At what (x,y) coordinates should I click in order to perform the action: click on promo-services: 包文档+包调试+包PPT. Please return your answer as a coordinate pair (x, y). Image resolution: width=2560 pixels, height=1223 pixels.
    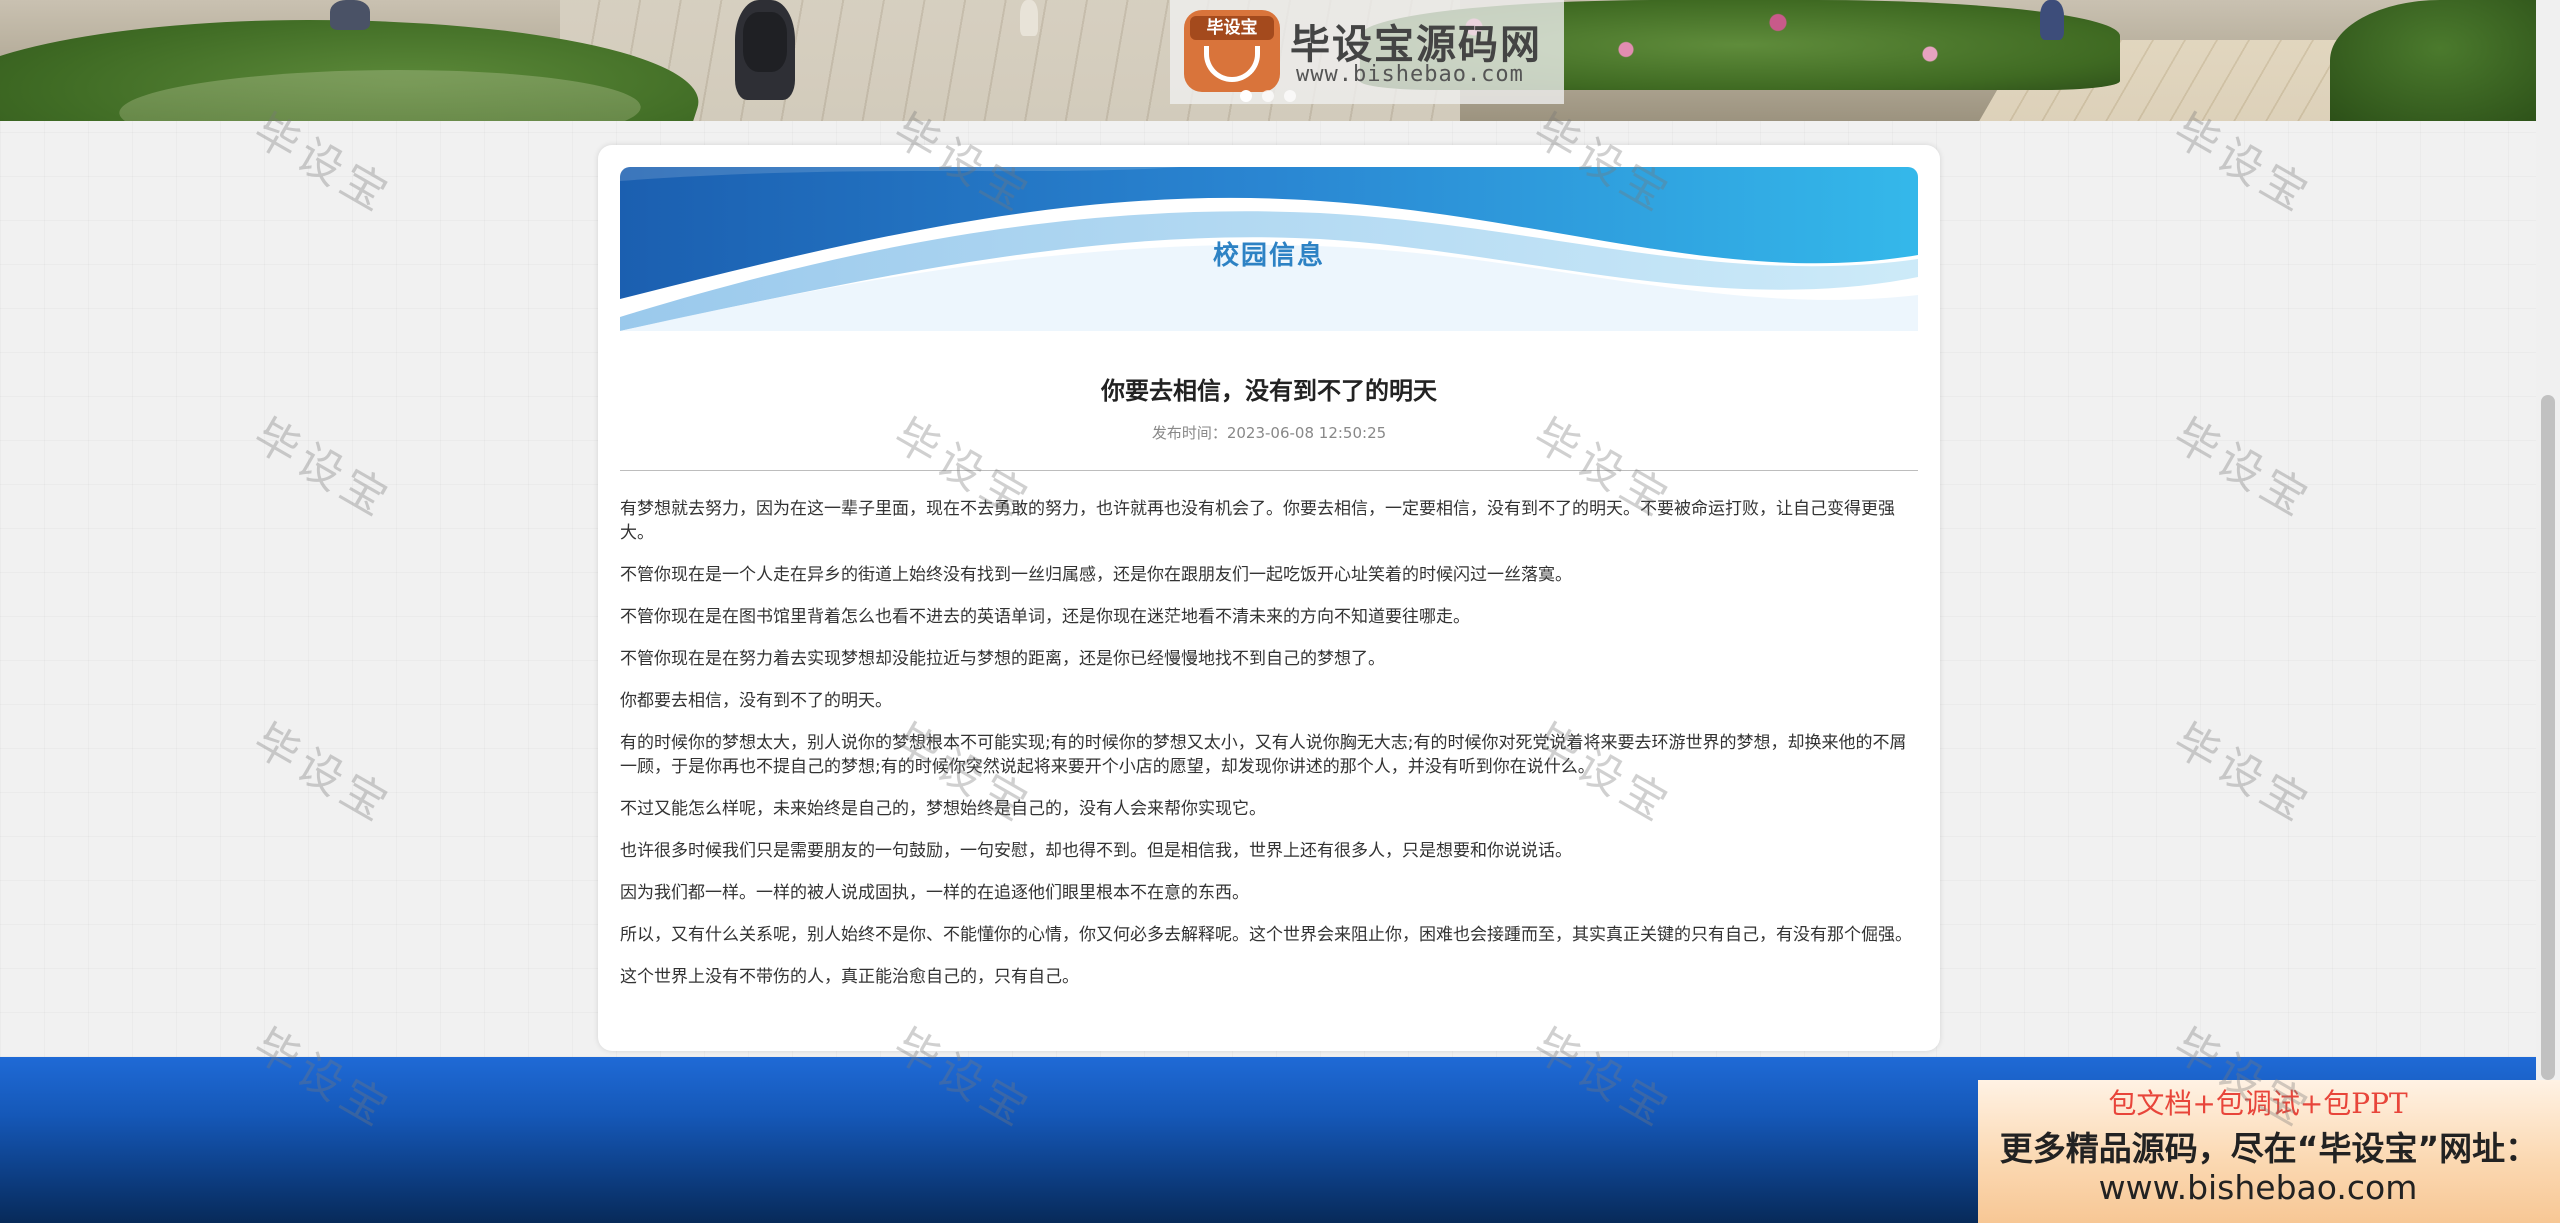
    Looking at the image, I should click on (2258, 1103).